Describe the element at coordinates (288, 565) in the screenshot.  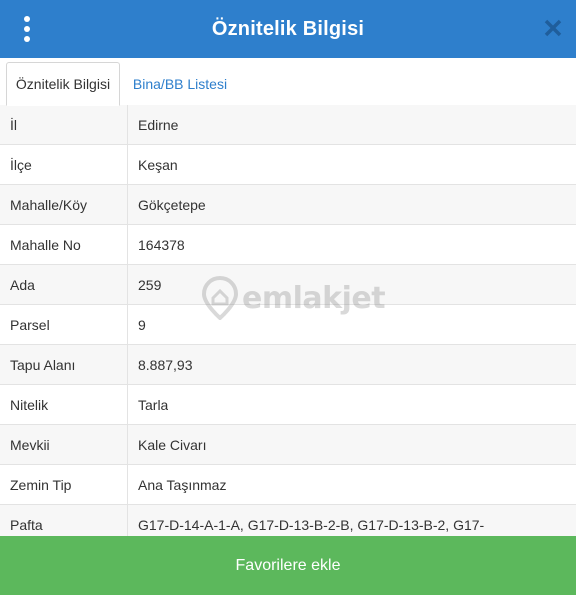
I see `add-to-favorites-button: Favorilere ekle` at that location.